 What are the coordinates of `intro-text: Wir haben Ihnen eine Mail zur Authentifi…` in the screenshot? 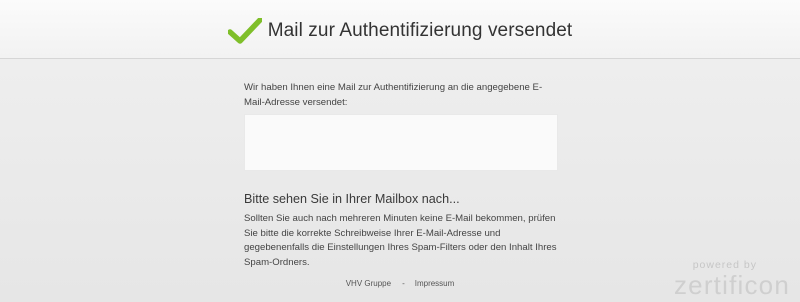 It's located at (393, 95).